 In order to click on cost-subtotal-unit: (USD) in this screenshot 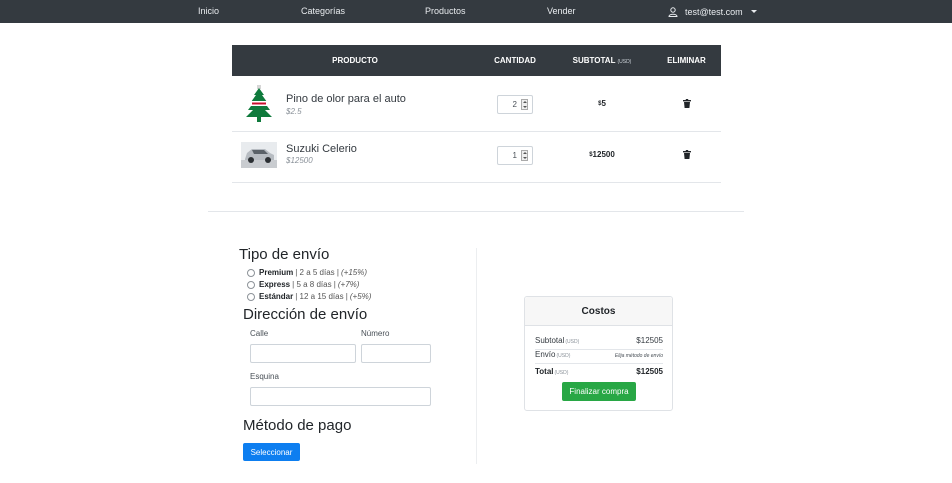, I will do `click(572, 342)`.